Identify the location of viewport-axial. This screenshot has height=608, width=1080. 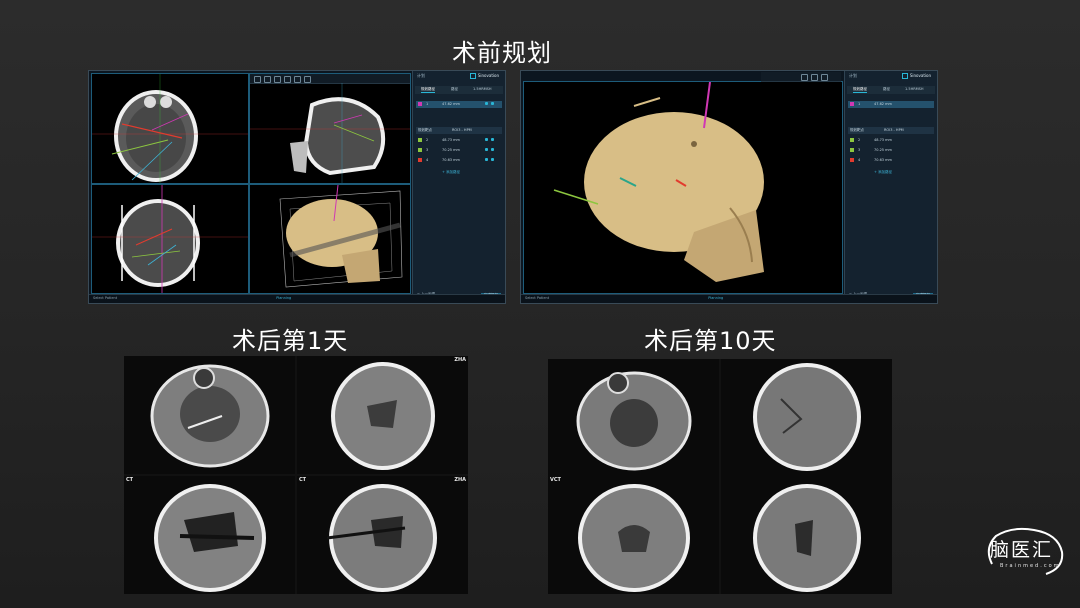
(170, 128).